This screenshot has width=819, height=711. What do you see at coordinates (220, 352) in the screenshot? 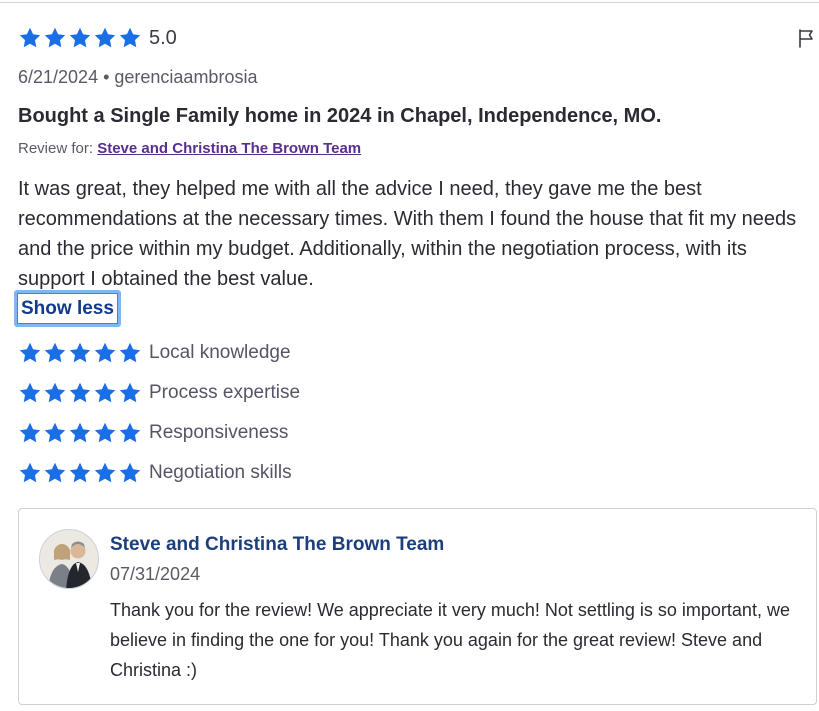
I see `category-label: Local knowledge` at bounding box center [220, 352].